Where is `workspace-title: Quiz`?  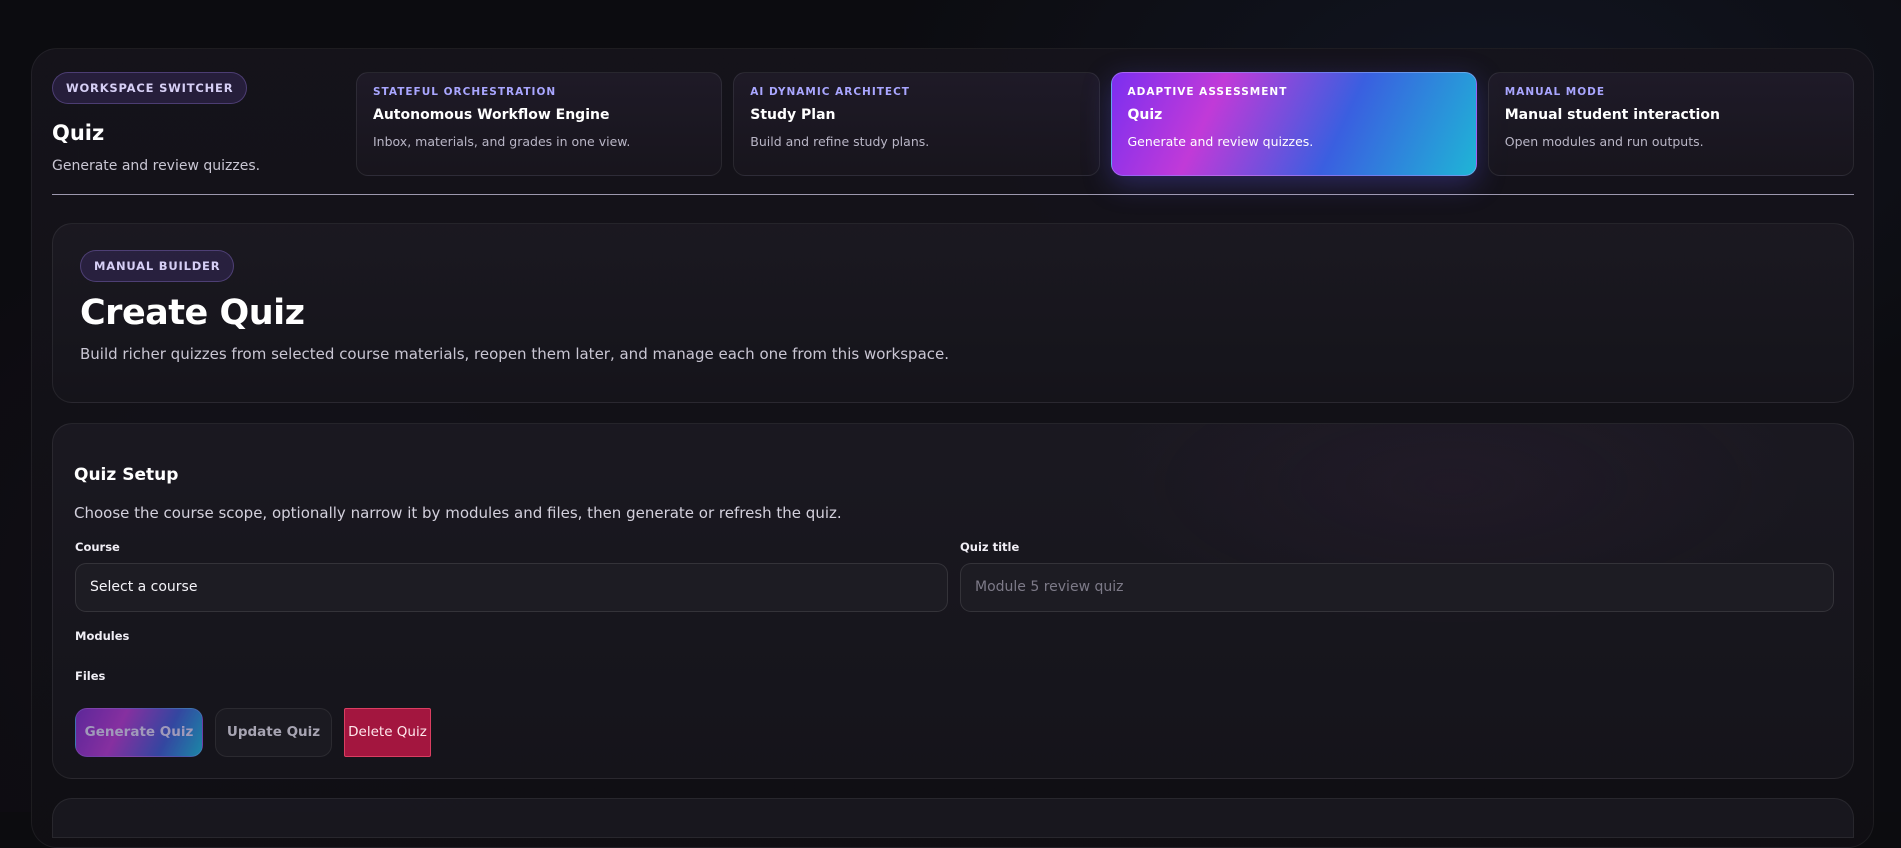
workspace-title: Quiz is located at coordinates (78, 133).